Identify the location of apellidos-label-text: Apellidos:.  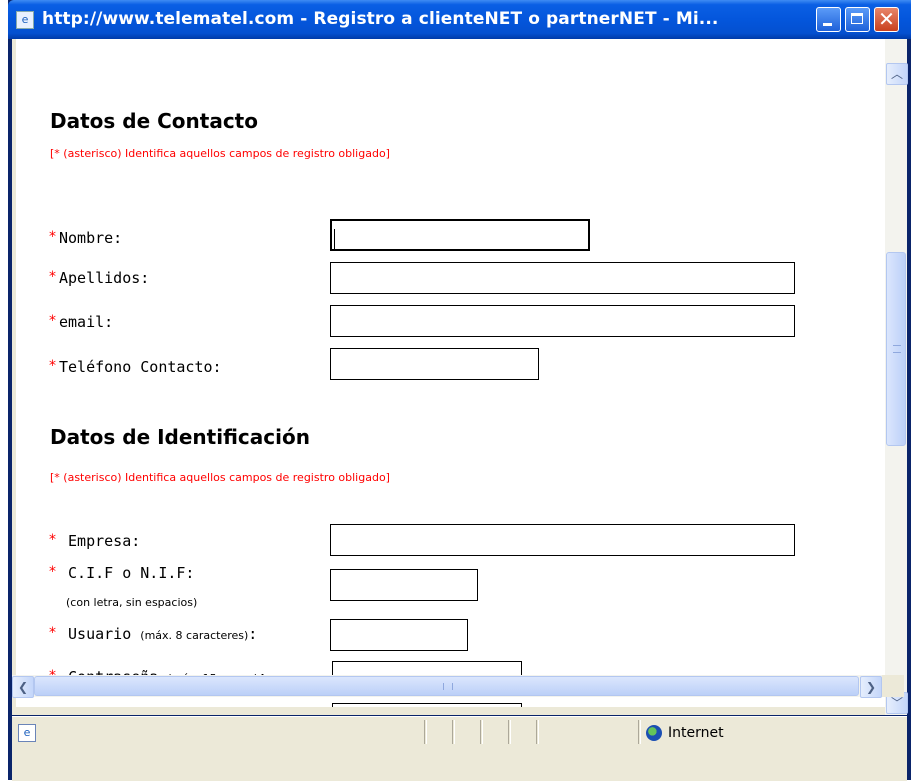
(104, 278).